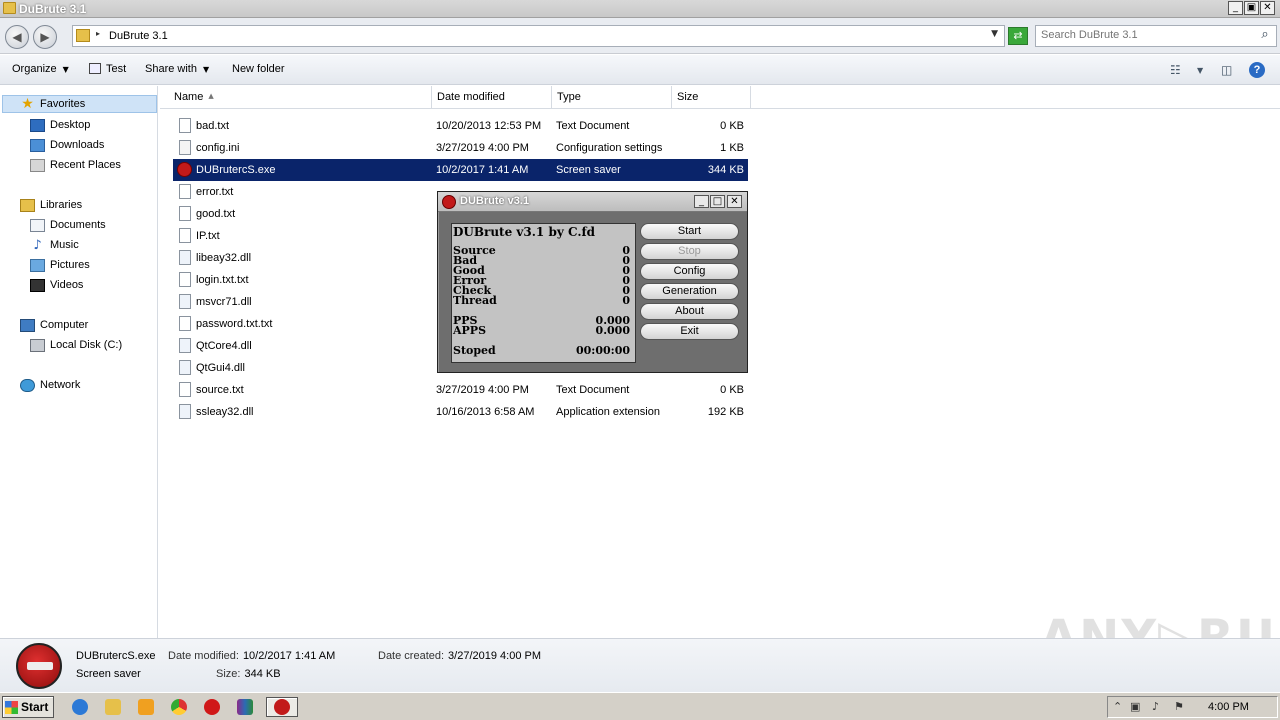  What do you see at coordinates (171, 69) in the screenshot?
I see `share-with-label: Share with` at bounding box center [171, 69].